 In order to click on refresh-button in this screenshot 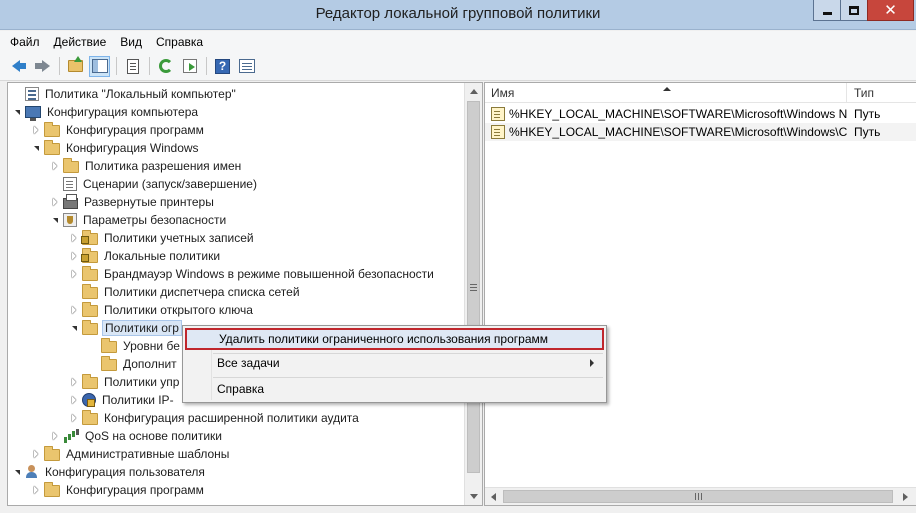, I will do `click(165, 66)`.